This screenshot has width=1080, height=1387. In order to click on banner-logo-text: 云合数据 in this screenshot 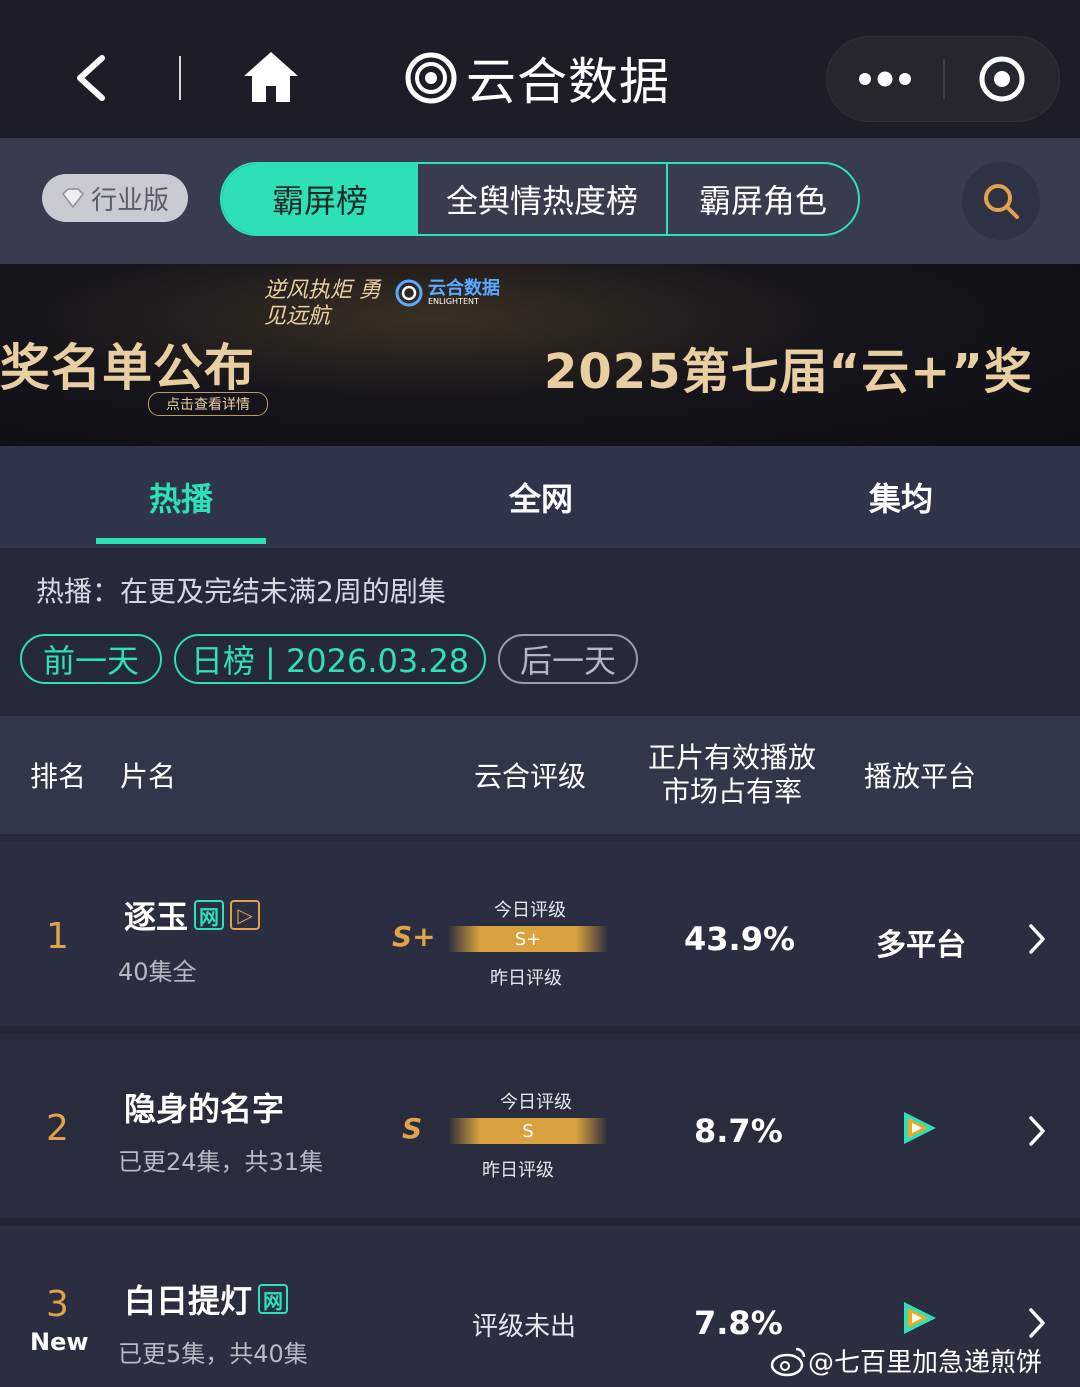, I will do `click(464, 288)`.